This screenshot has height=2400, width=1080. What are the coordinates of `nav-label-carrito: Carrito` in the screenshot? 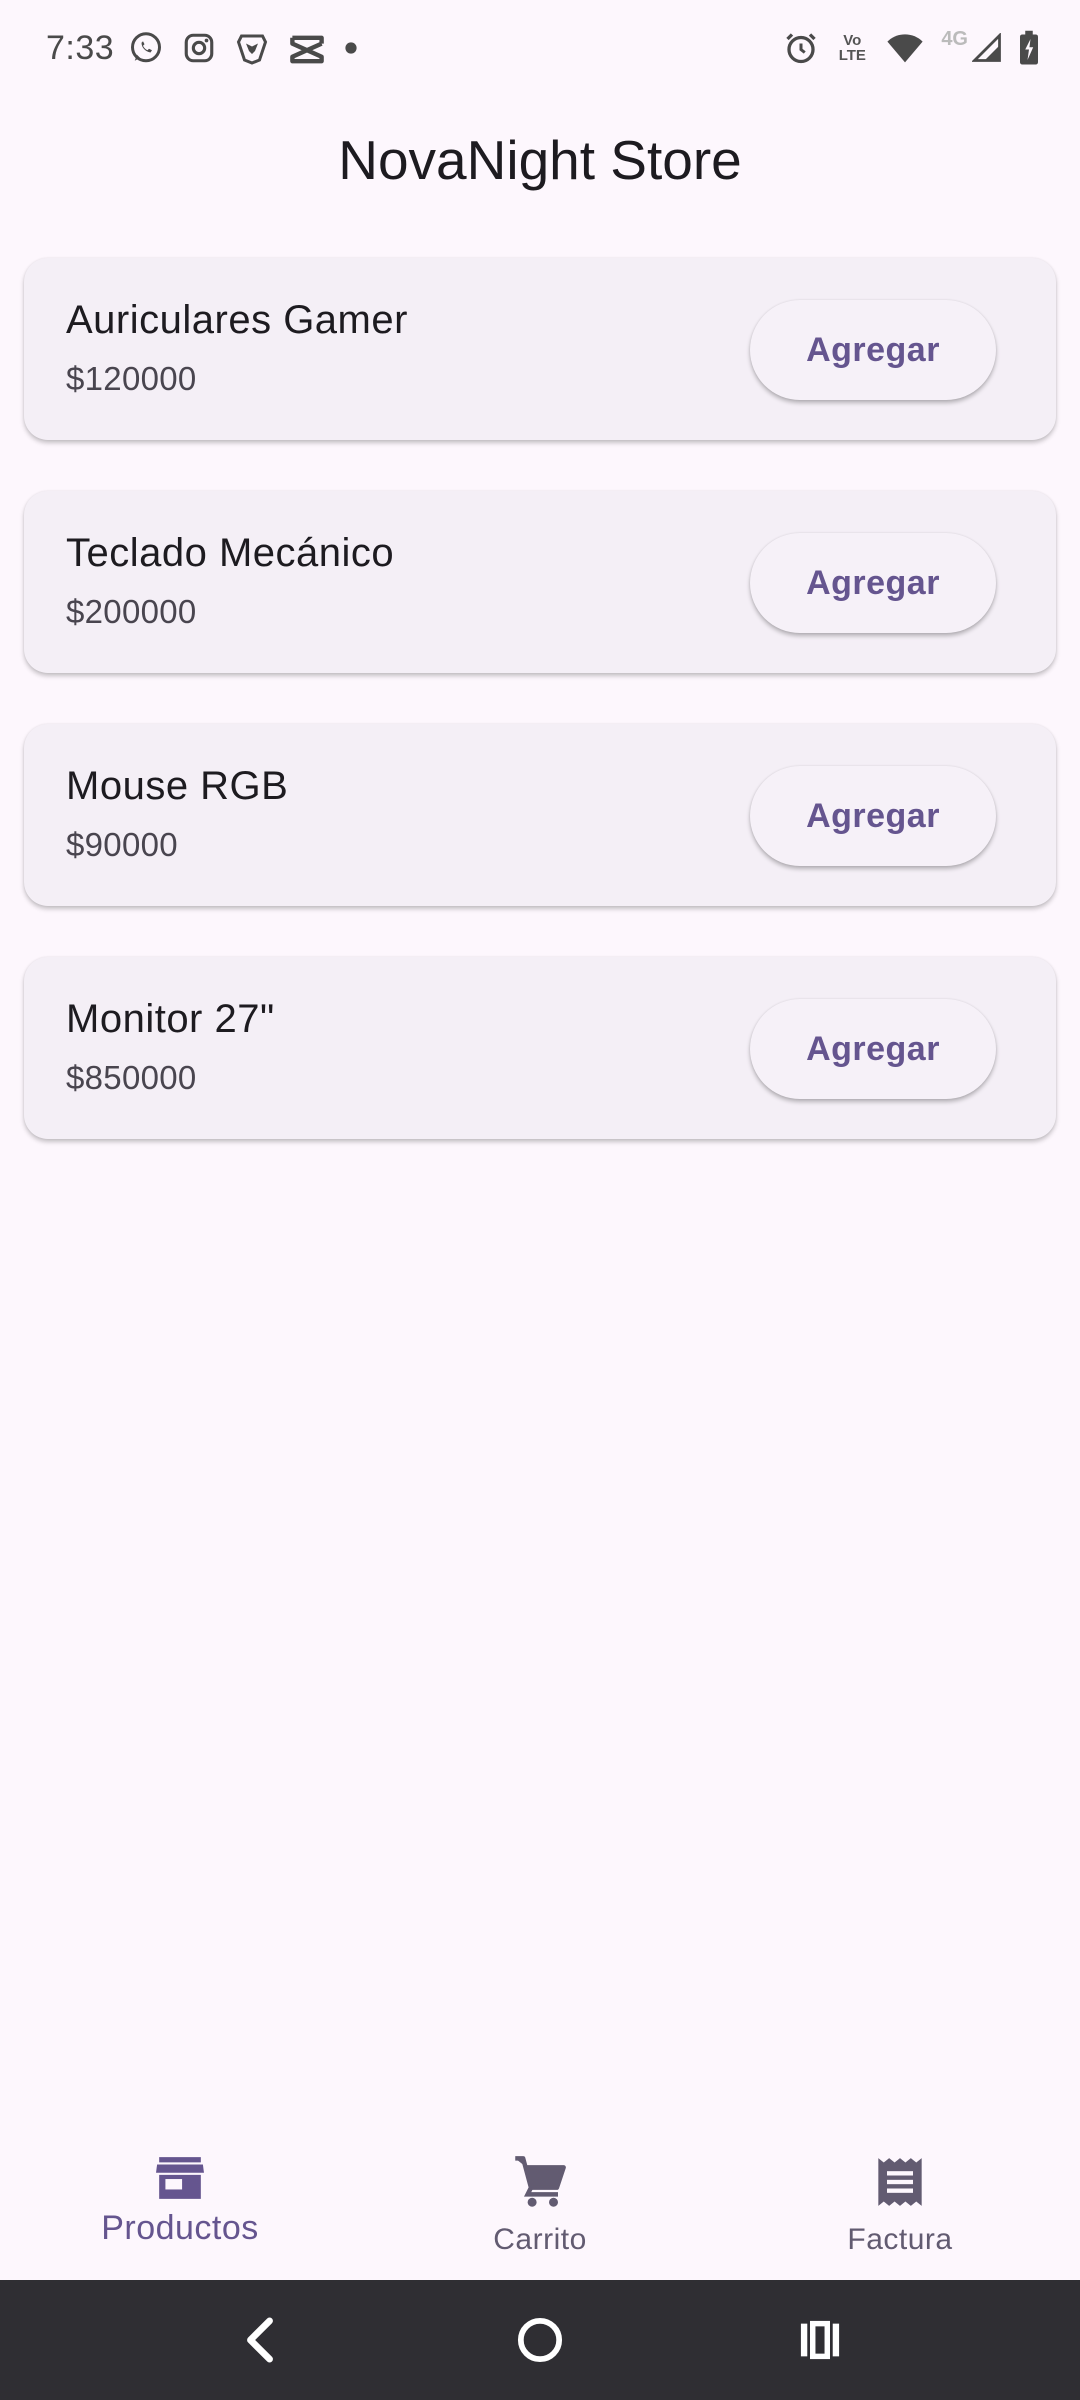 It's located at (540, 2239).